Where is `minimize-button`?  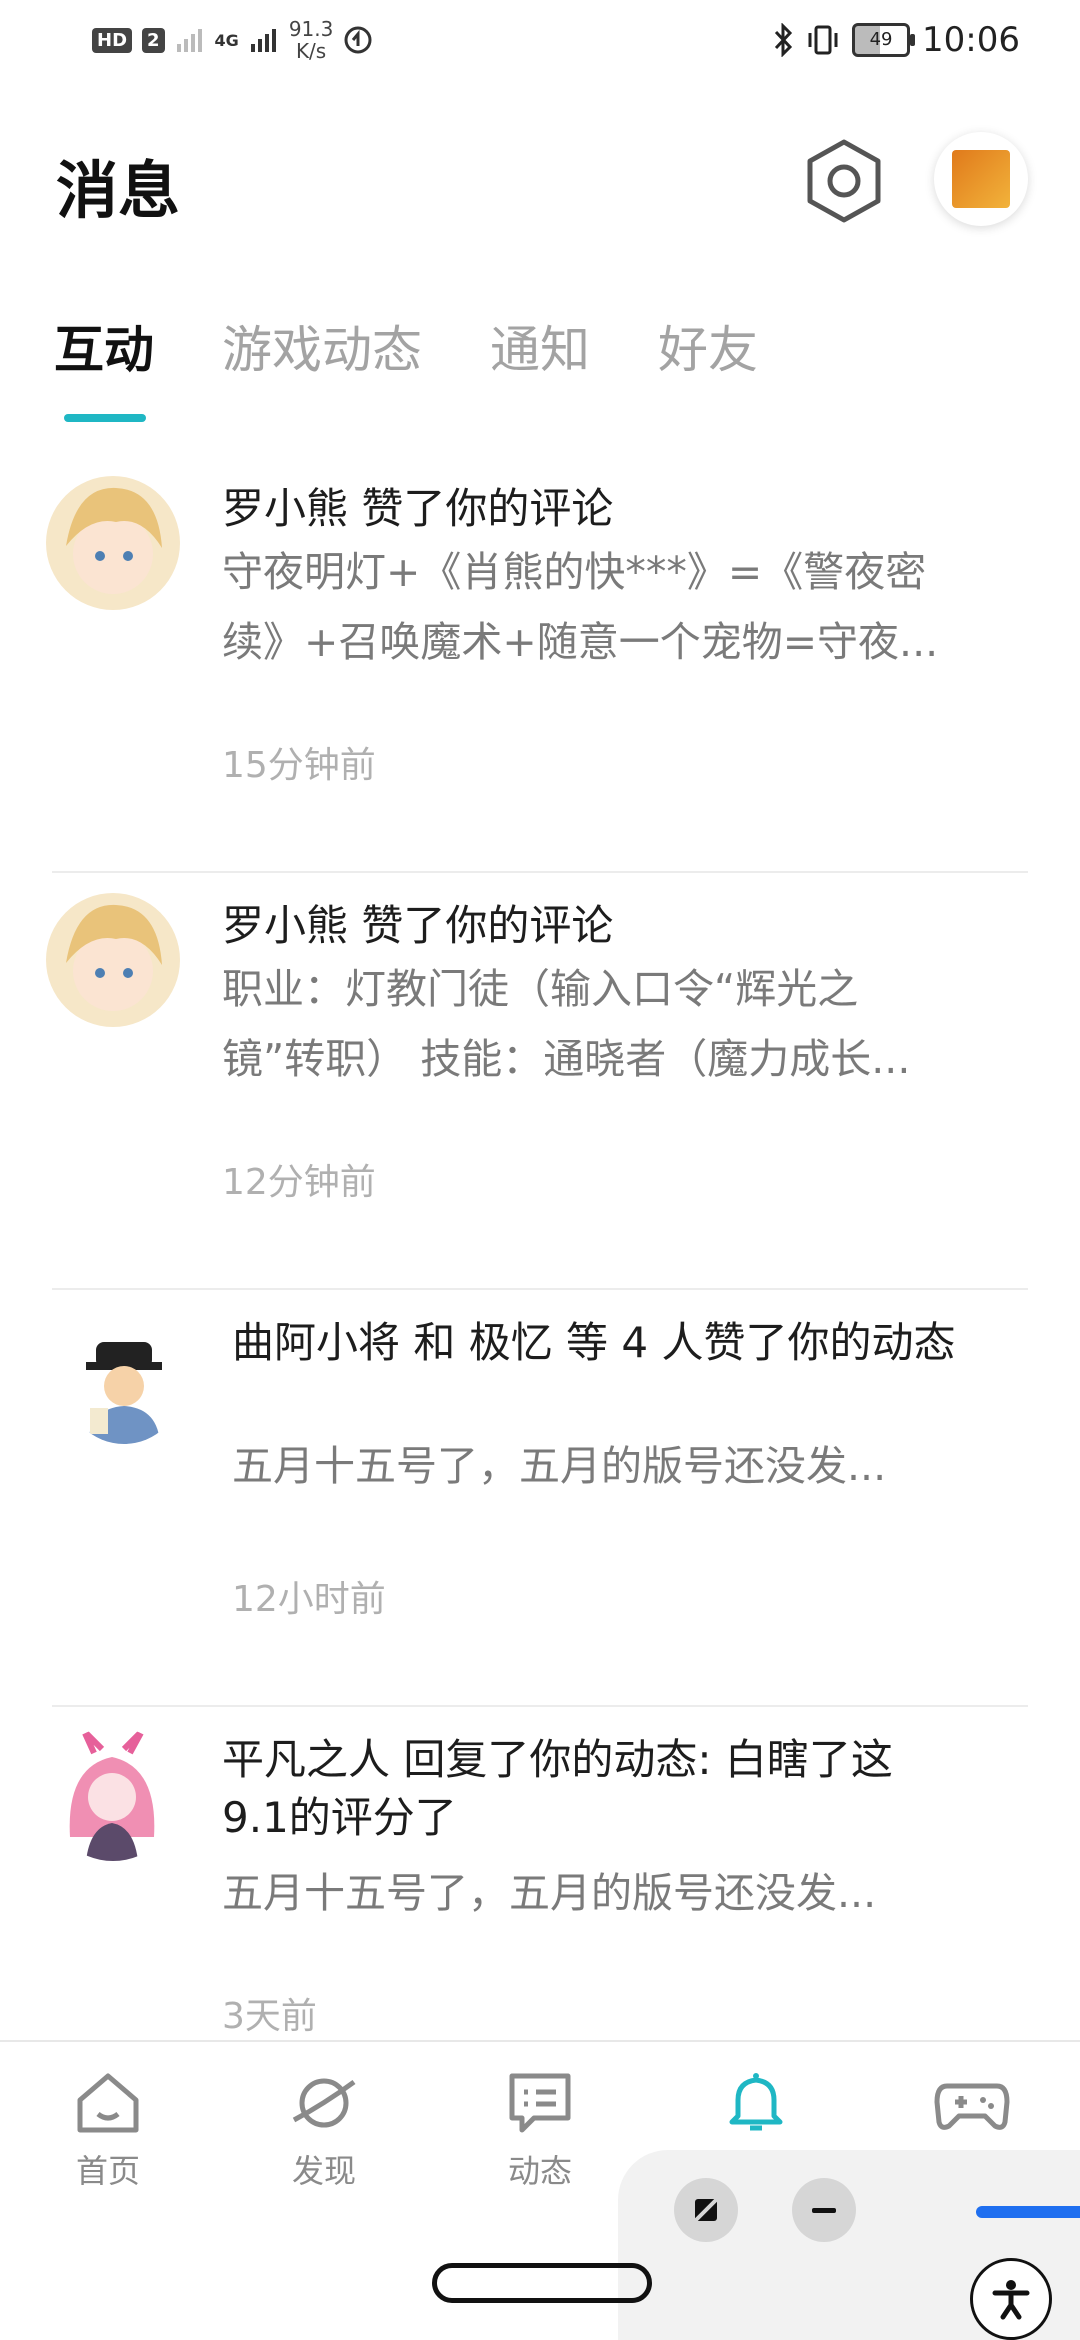 minimize-button is located at coordinates (824, 2210).